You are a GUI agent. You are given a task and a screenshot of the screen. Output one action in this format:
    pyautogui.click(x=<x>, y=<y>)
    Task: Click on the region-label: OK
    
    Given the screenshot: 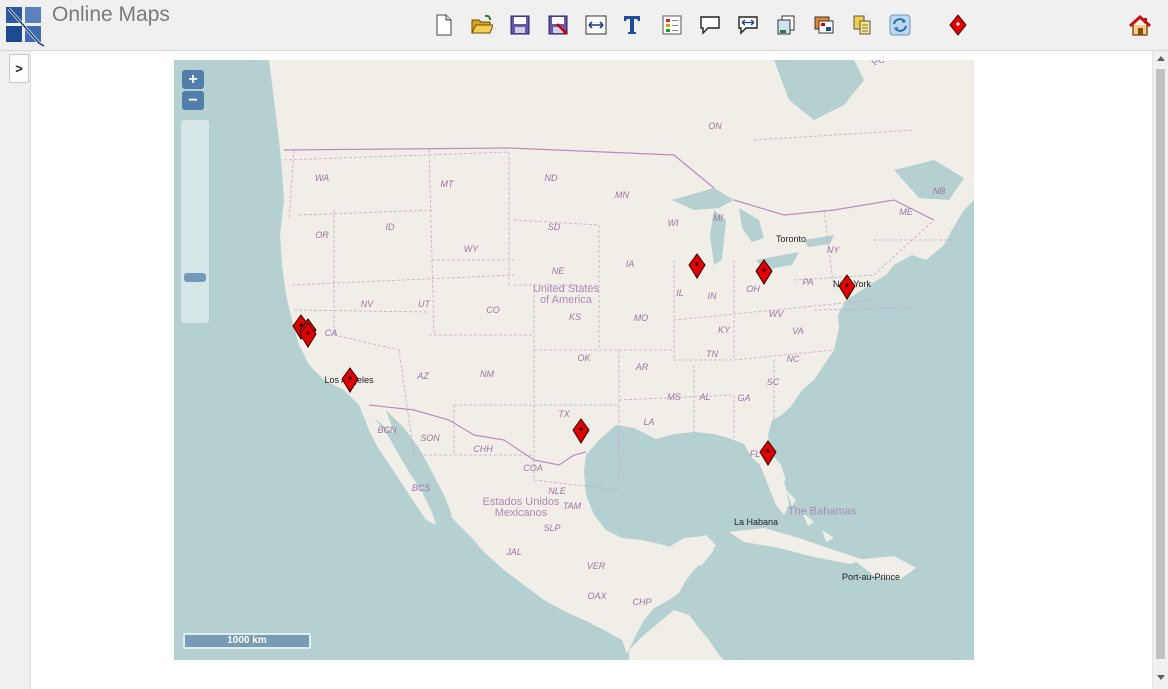 What is the action you would take?
    pyautogui.click(x=584, y=358)
    